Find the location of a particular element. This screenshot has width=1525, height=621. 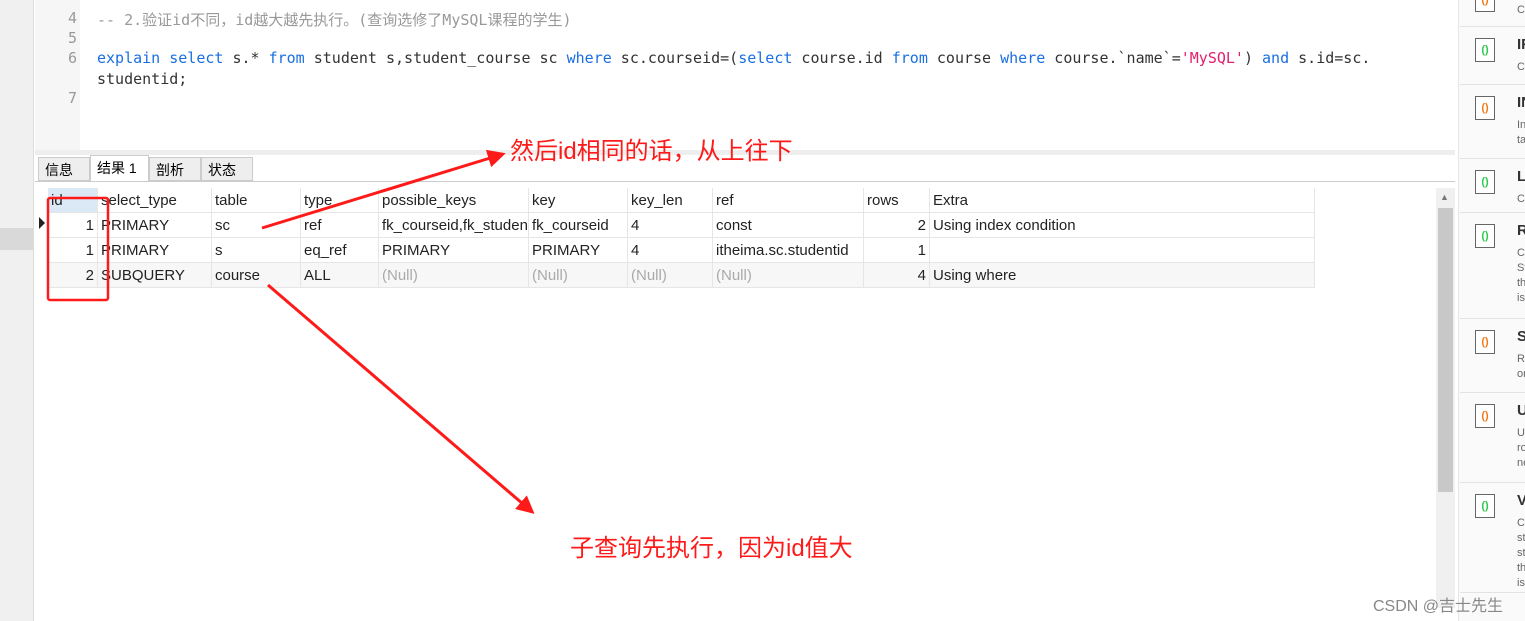

arrow-bottom is located at coordinates (401, 398).